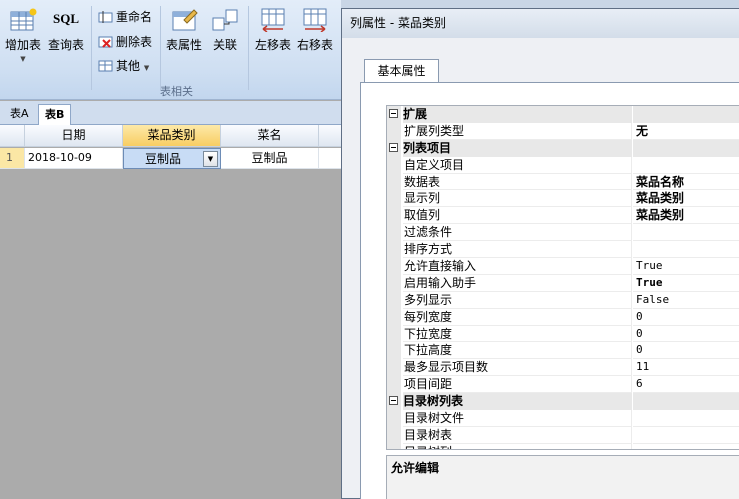 The width and height of the screenshot is (739, 499). What do you see at coordinates (225, 30) in the screenshot?
I see `relation-button: 关联` at bounding box center [225, 30].